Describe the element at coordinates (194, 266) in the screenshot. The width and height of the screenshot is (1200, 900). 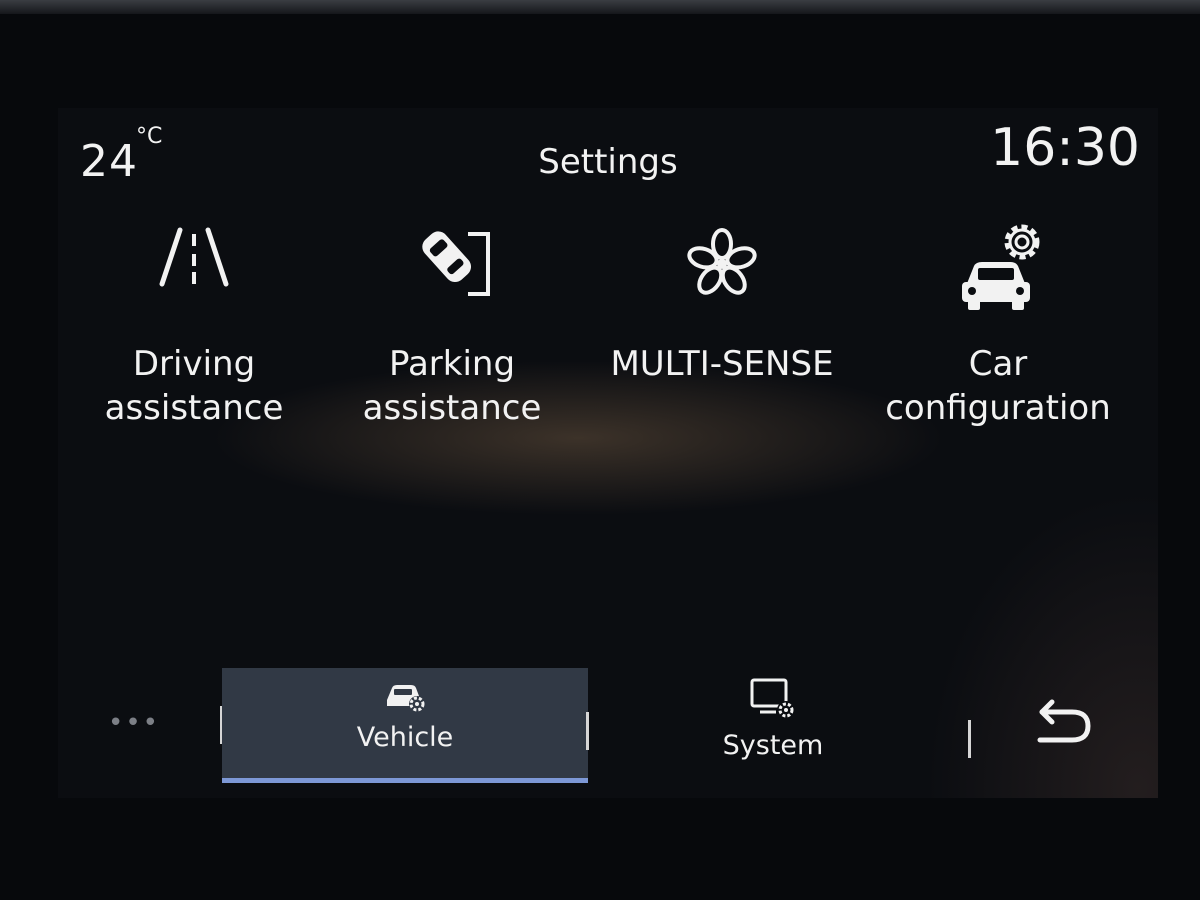
I see `lane-icon` at that location.